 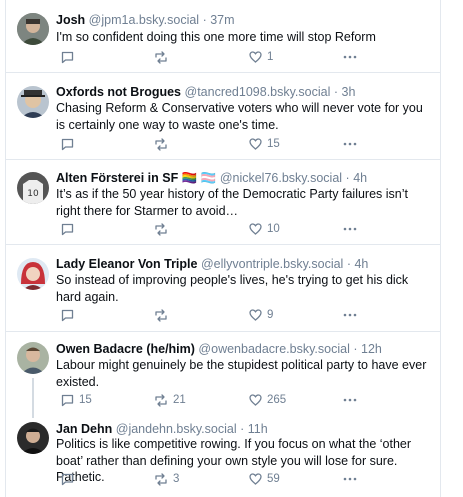 I want to click on like-button: 1, so click(x=261, y=57).